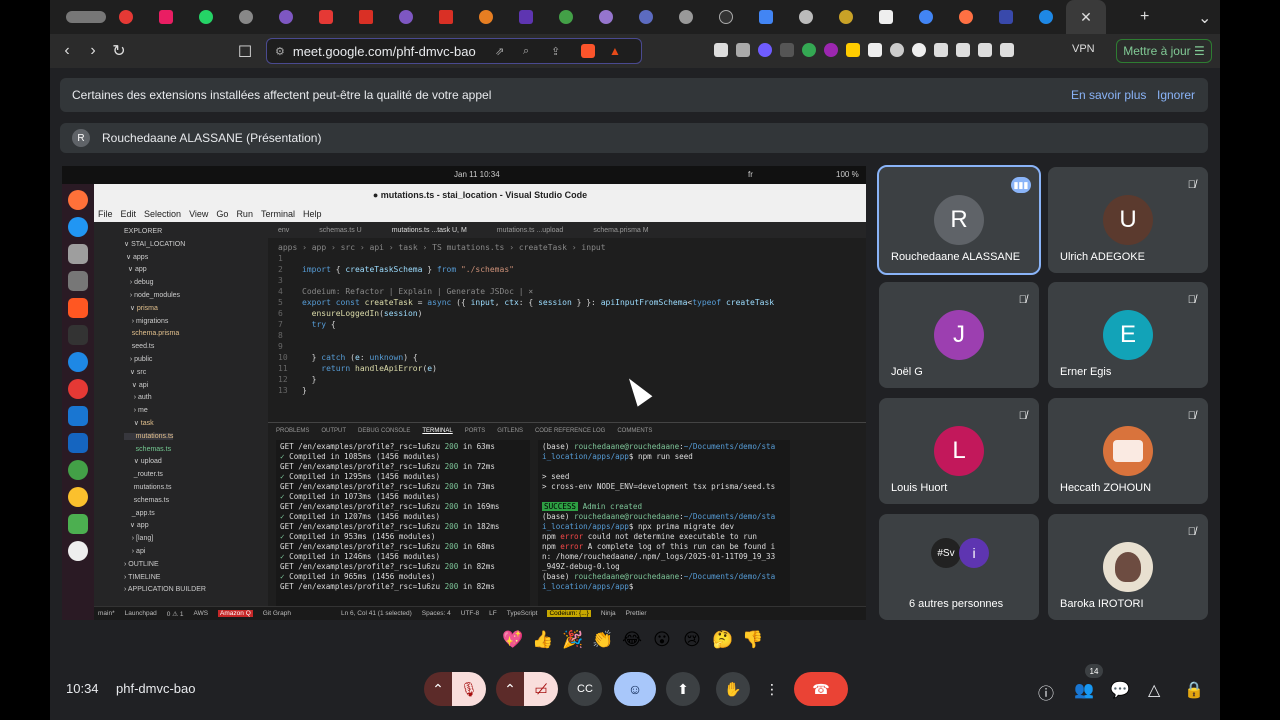 This screenshot has height=720, width=1280. What do you see at coordinates (499, 51) in the screenshot?
I see `open-external-icon: ⇗` at bounding box center [499, 51].